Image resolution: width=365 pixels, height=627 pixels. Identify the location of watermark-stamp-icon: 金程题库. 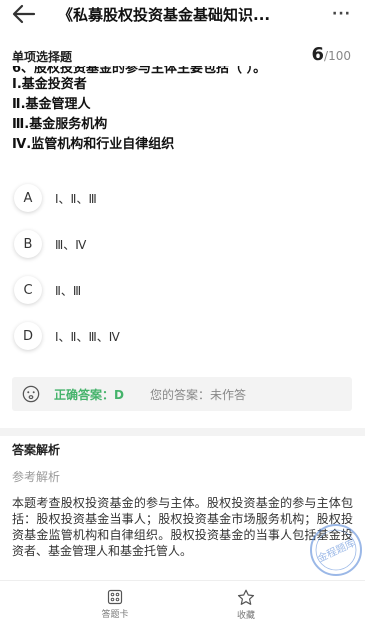
(336, 550).